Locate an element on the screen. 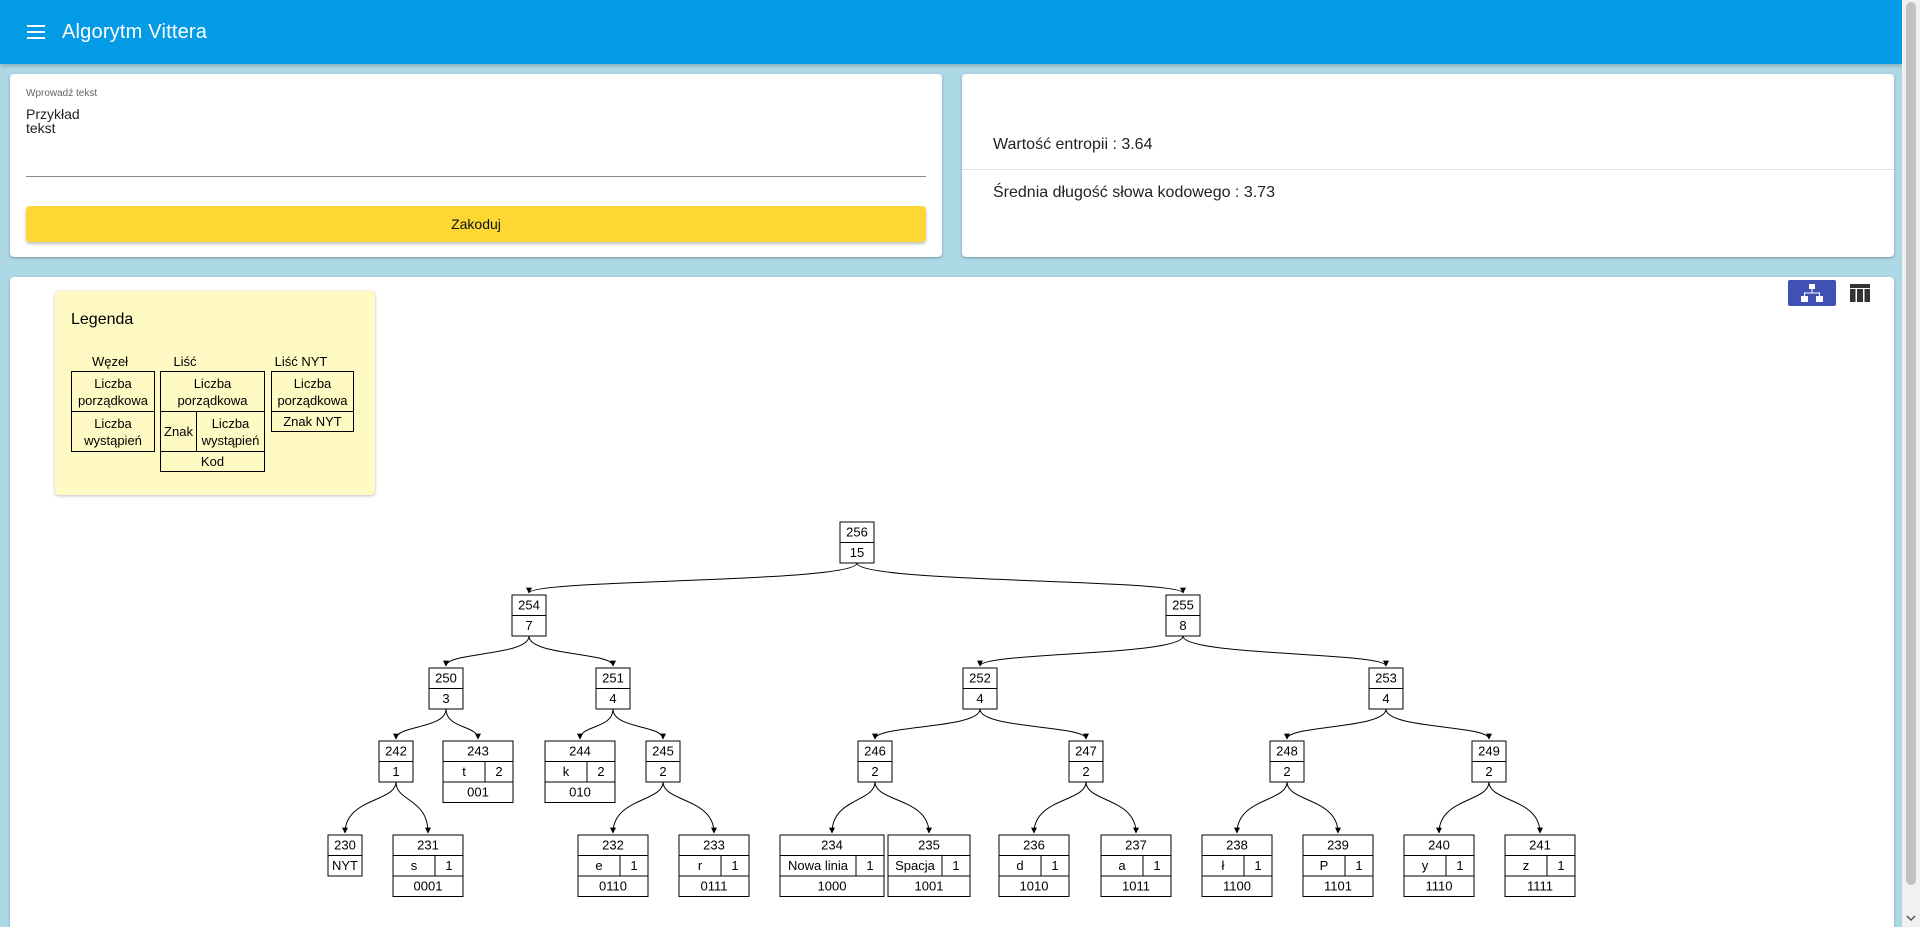 The width and height of the screenshot is (1920, 927). leaf-symbol: t is located at coordinates (464, 771).